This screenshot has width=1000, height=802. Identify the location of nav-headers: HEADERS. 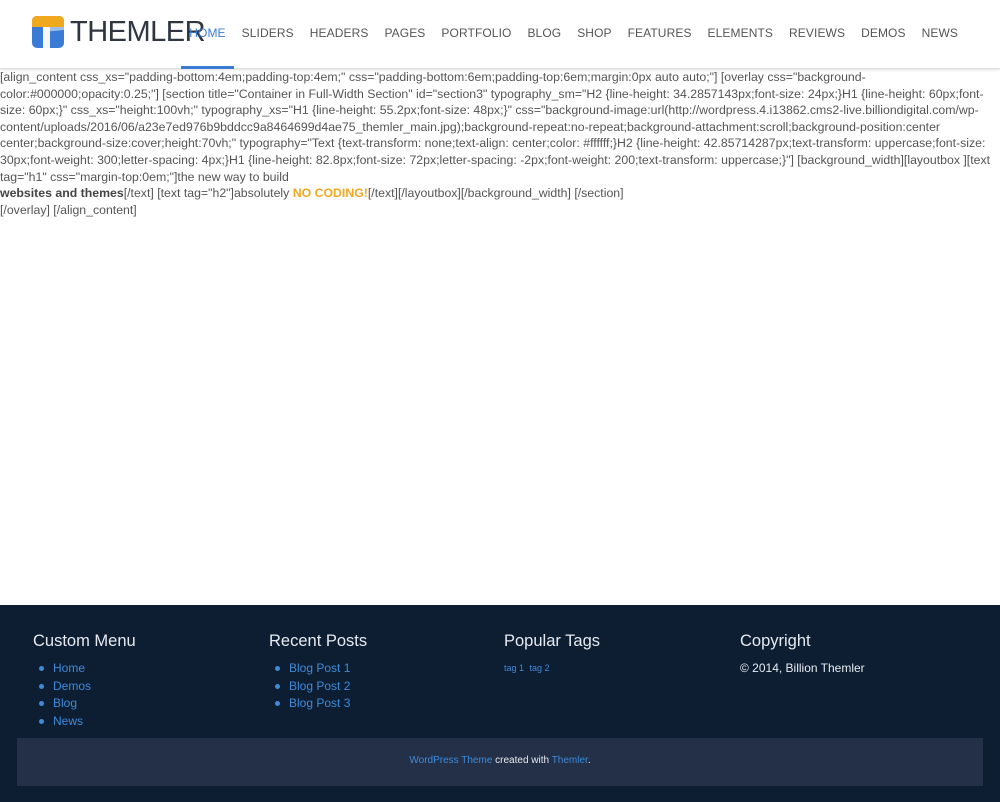
(339, 34).